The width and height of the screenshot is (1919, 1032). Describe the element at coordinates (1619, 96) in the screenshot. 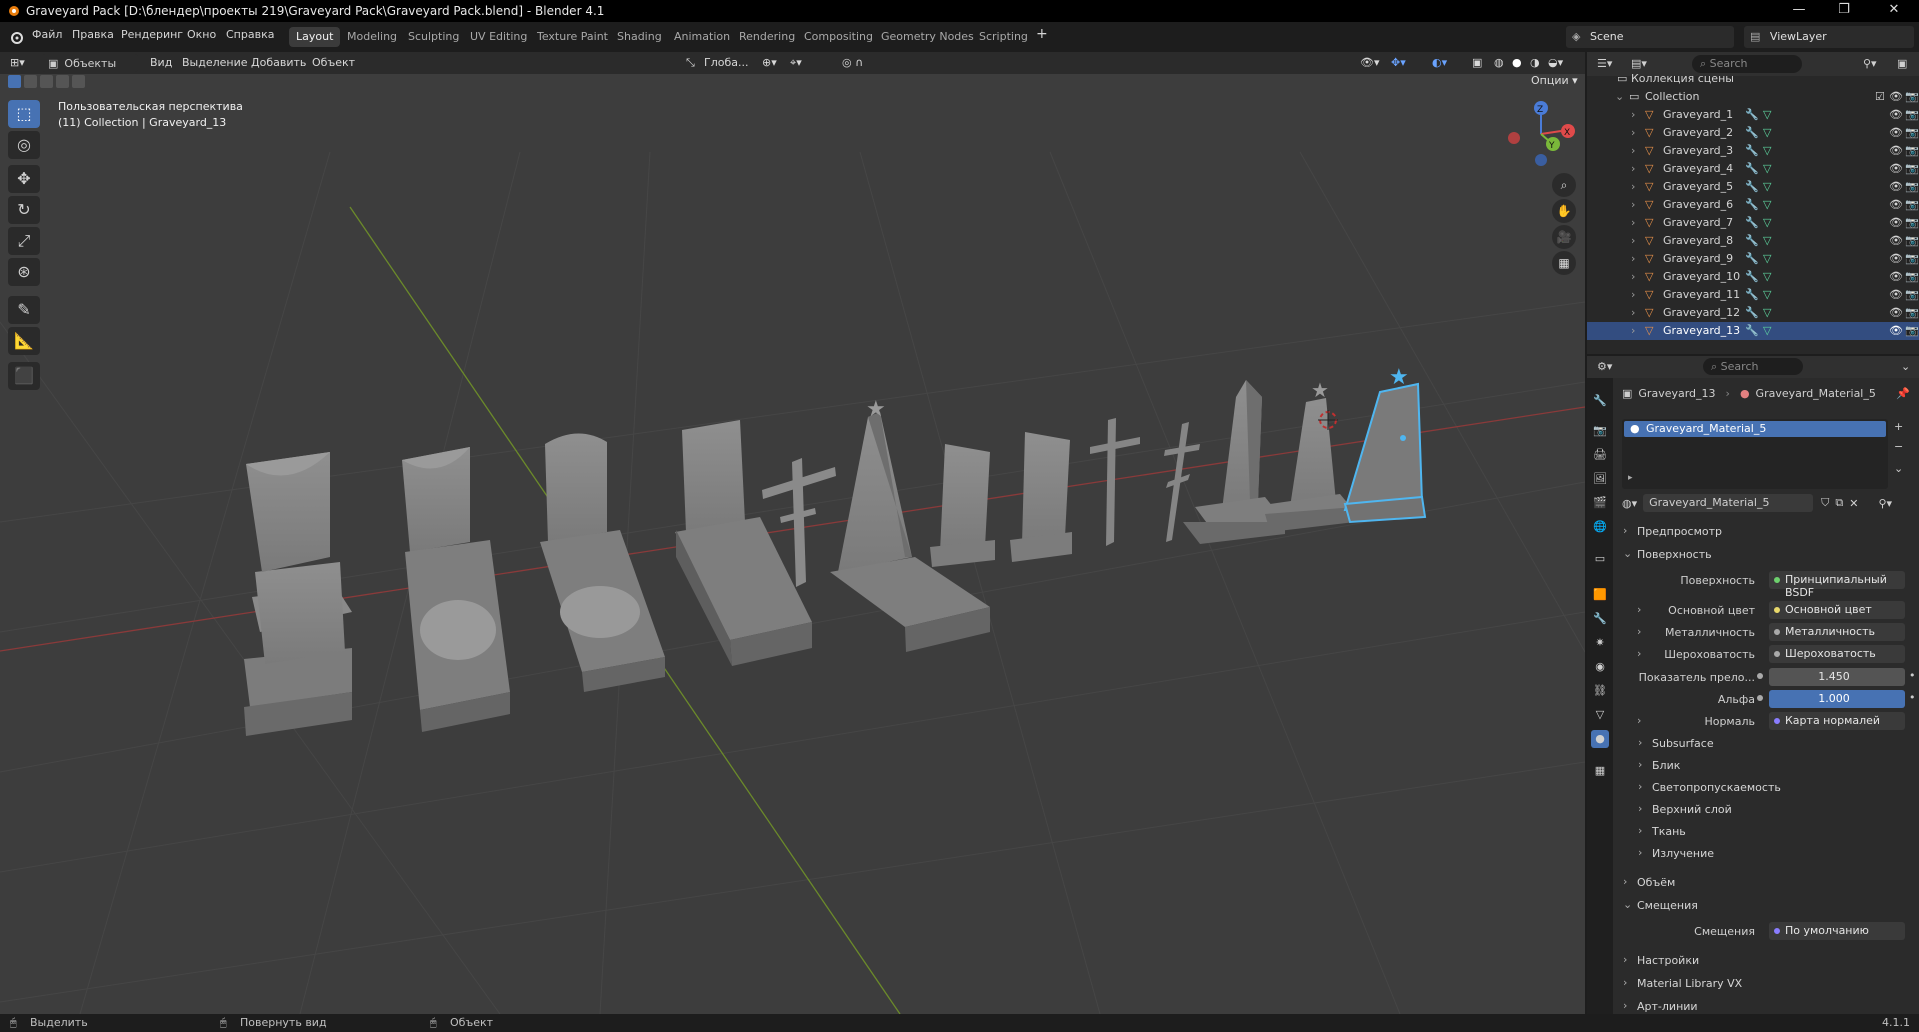

I see `expand-chevron-icon: ⌄` at that location.